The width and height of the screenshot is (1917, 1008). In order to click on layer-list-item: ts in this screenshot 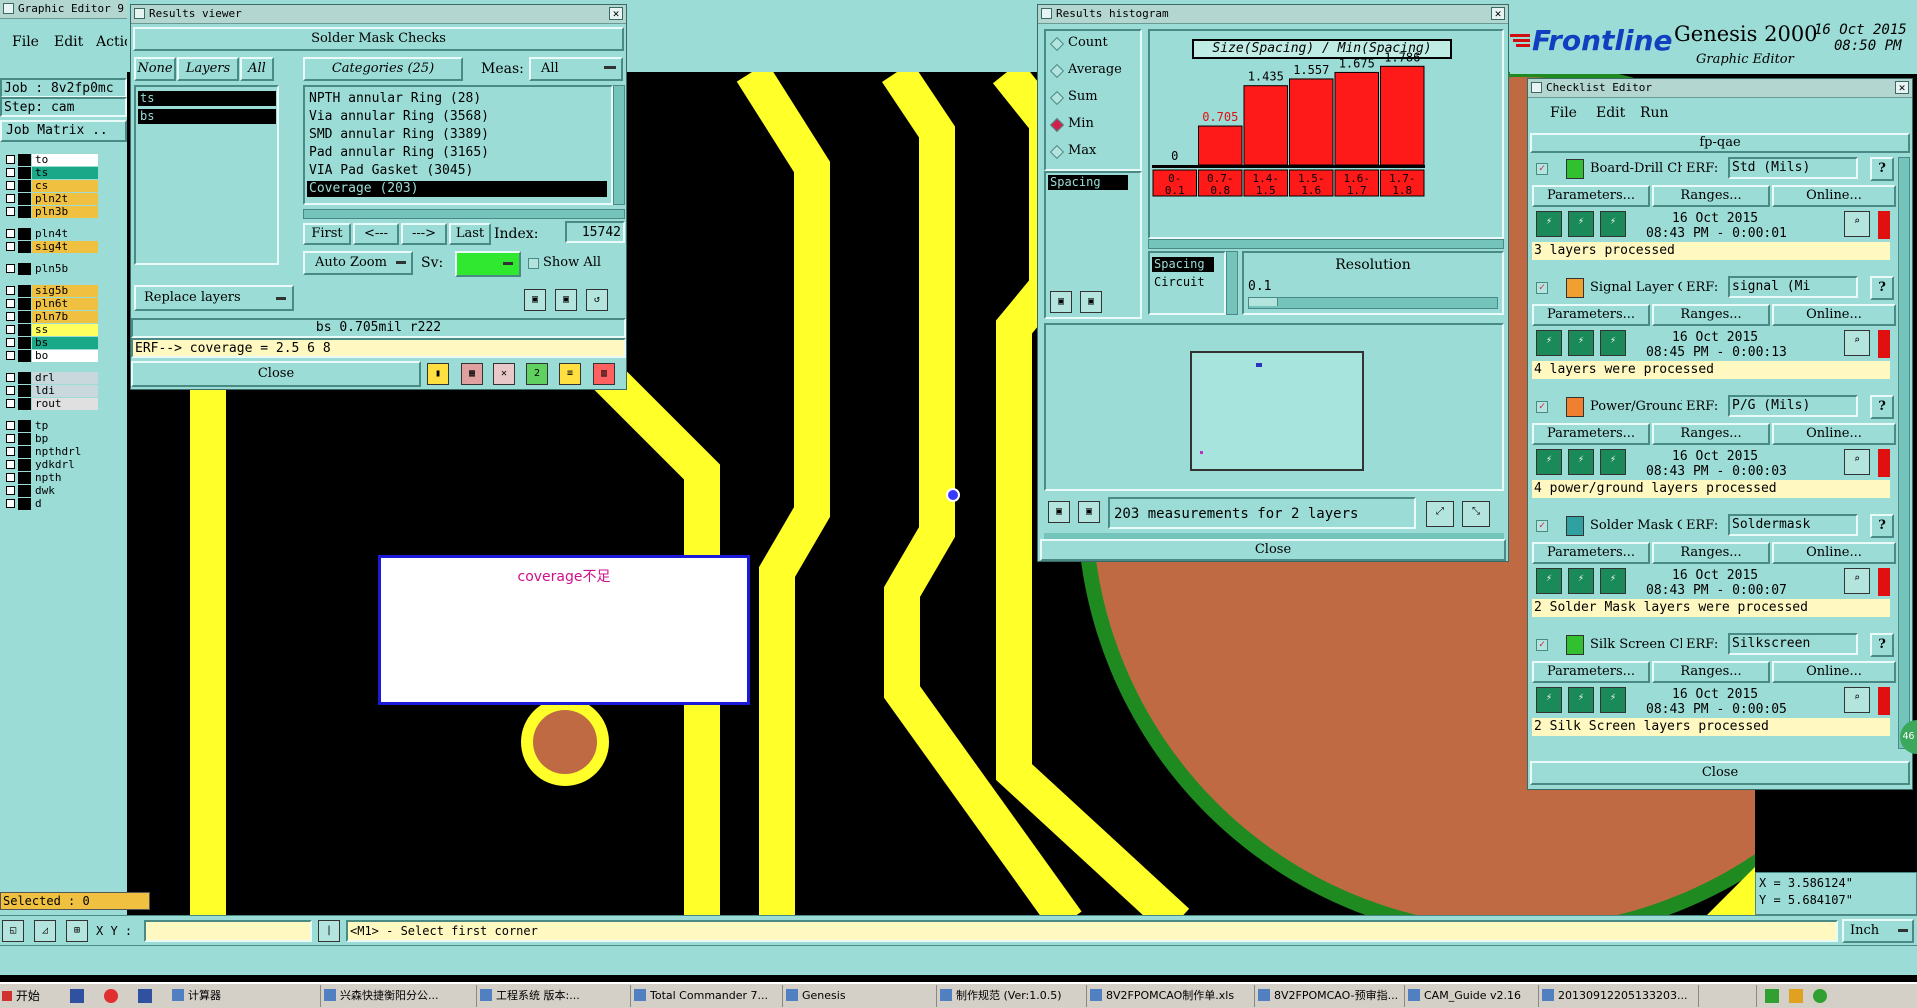, I will do `click(207, 98)`.